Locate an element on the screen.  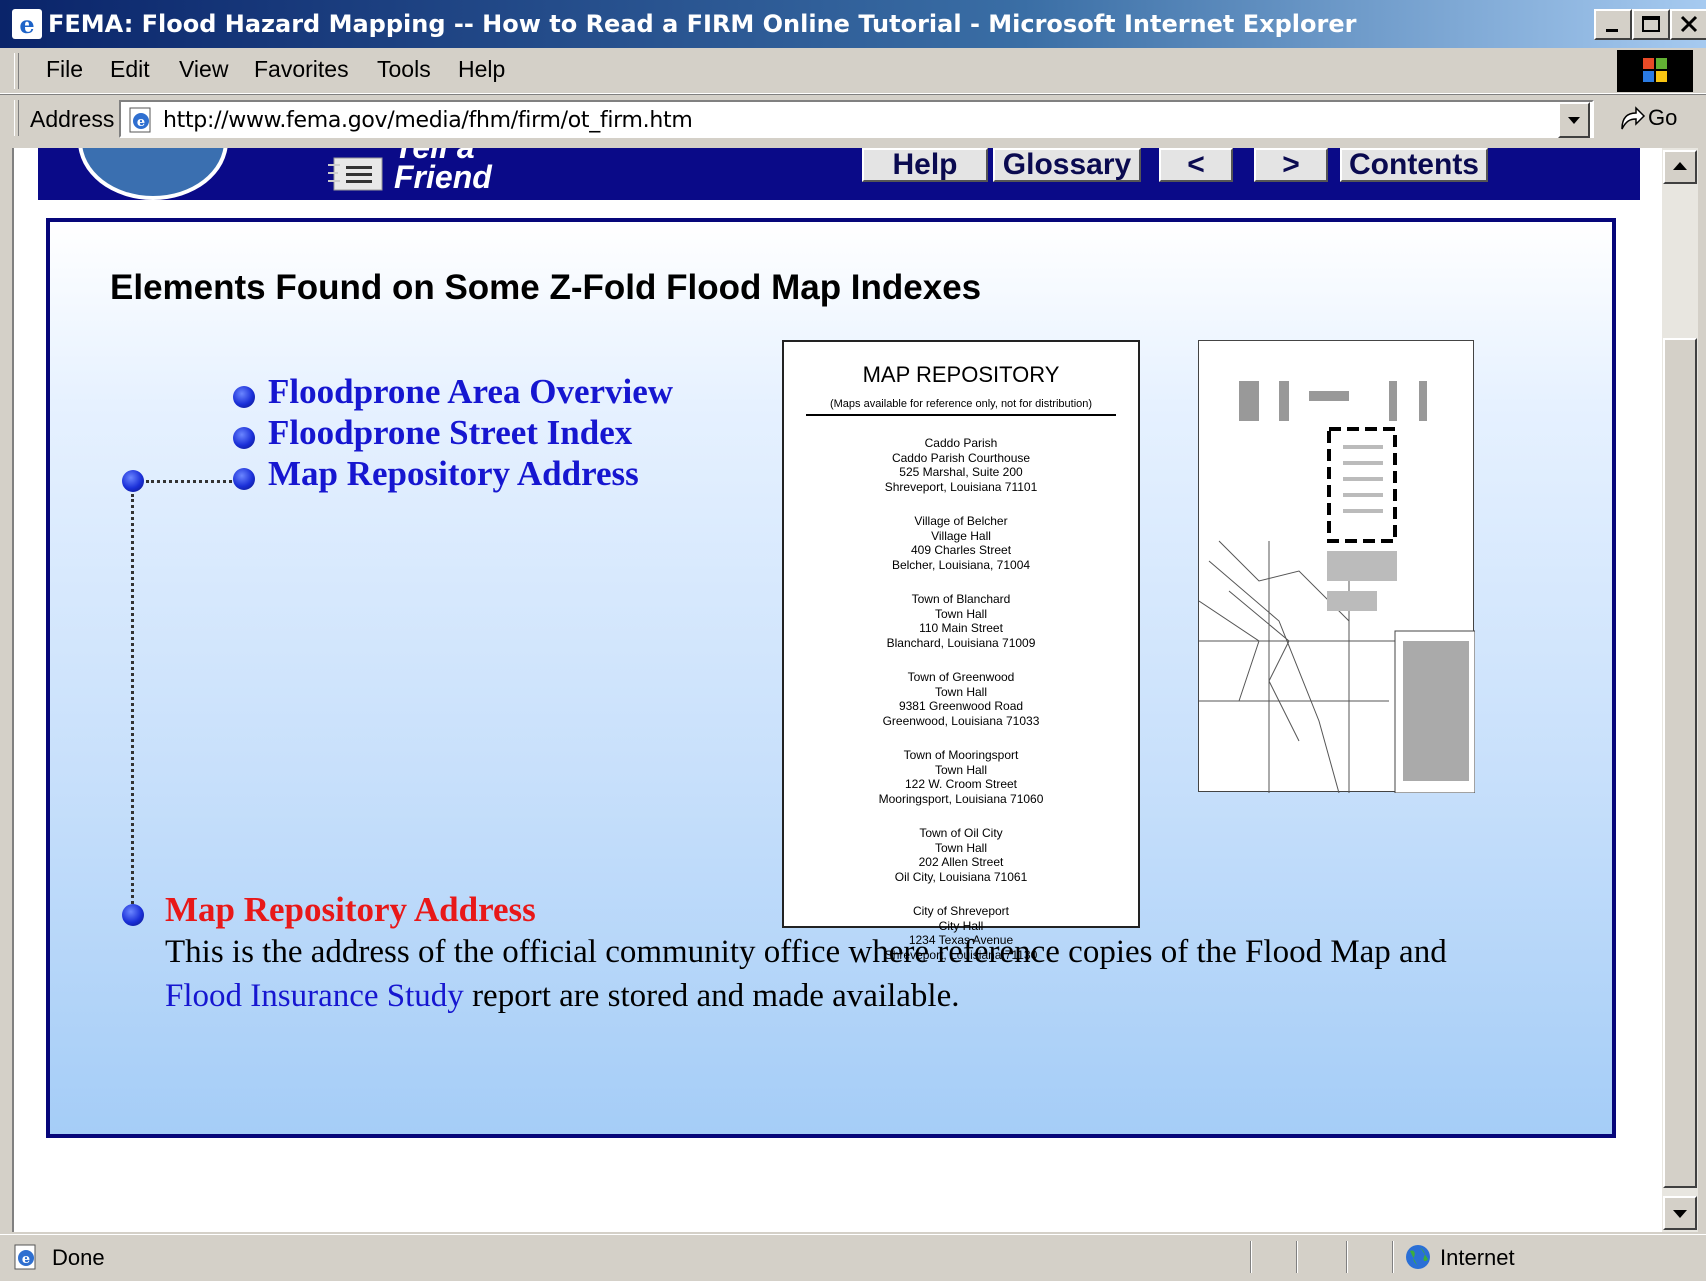
vertical-scrollbar is located at coordinates (1680, 690).